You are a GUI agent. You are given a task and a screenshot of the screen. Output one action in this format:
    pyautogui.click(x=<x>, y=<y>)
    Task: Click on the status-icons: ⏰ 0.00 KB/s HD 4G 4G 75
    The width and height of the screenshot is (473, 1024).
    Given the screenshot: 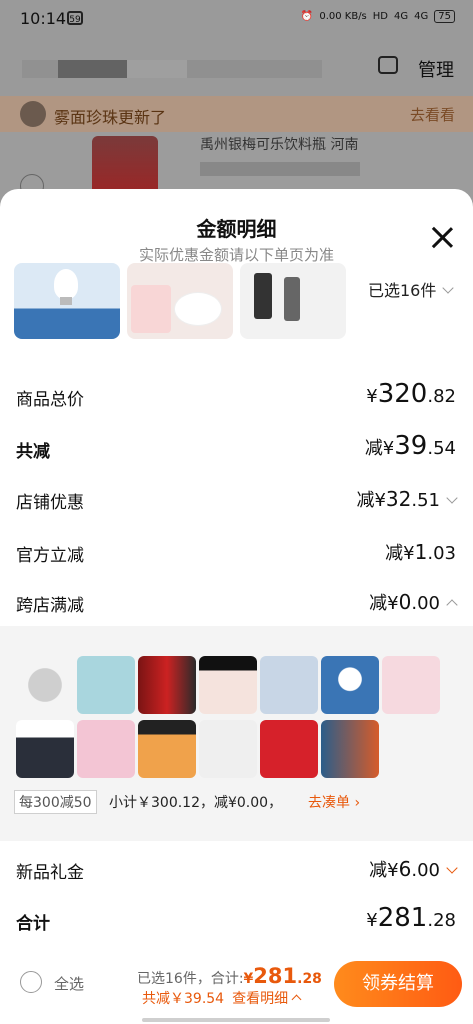 What is the action you would take?
    pyautogui.click(x=378, y=16)
    